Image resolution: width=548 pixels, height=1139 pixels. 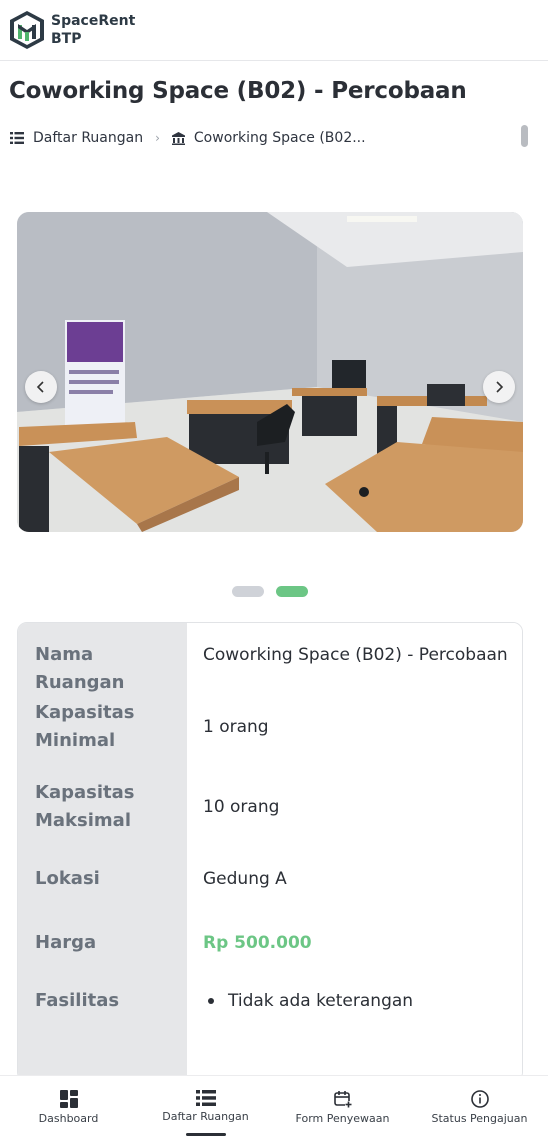 I want to click on label-kapasitas-maksimal: Kapasitas Maksimal, so click(x=85, y=806).